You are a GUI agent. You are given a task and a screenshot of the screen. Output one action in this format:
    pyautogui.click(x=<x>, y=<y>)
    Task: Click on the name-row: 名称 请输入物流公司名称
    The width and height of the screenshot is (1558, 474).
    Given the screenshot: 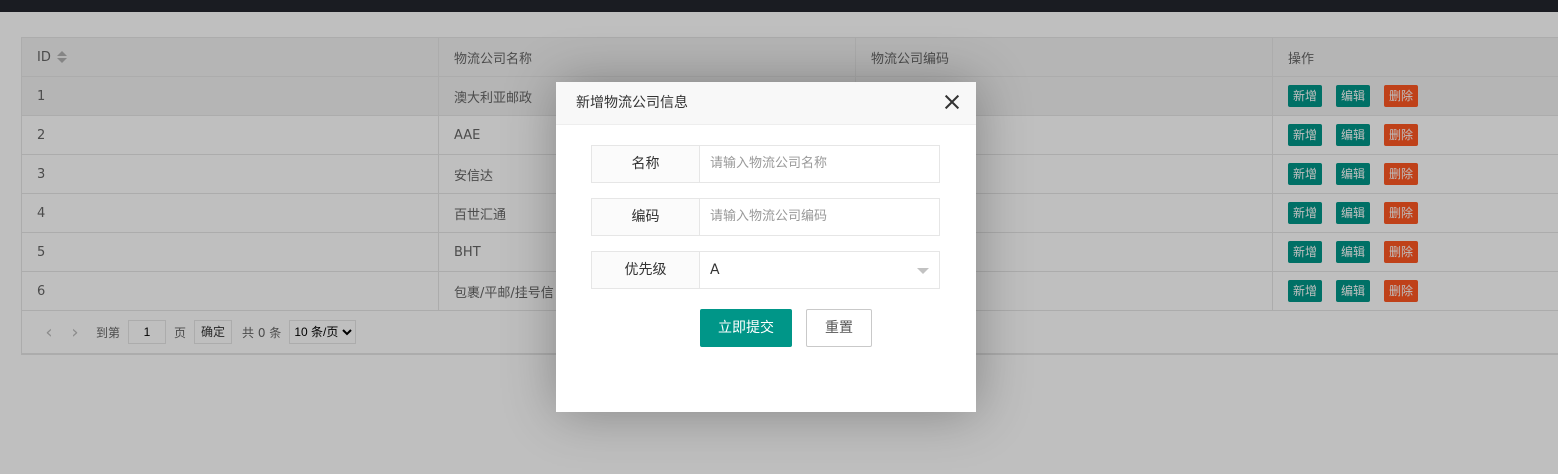 What is the action you would take?
    pyautogui.click(x=765, y=164)
    